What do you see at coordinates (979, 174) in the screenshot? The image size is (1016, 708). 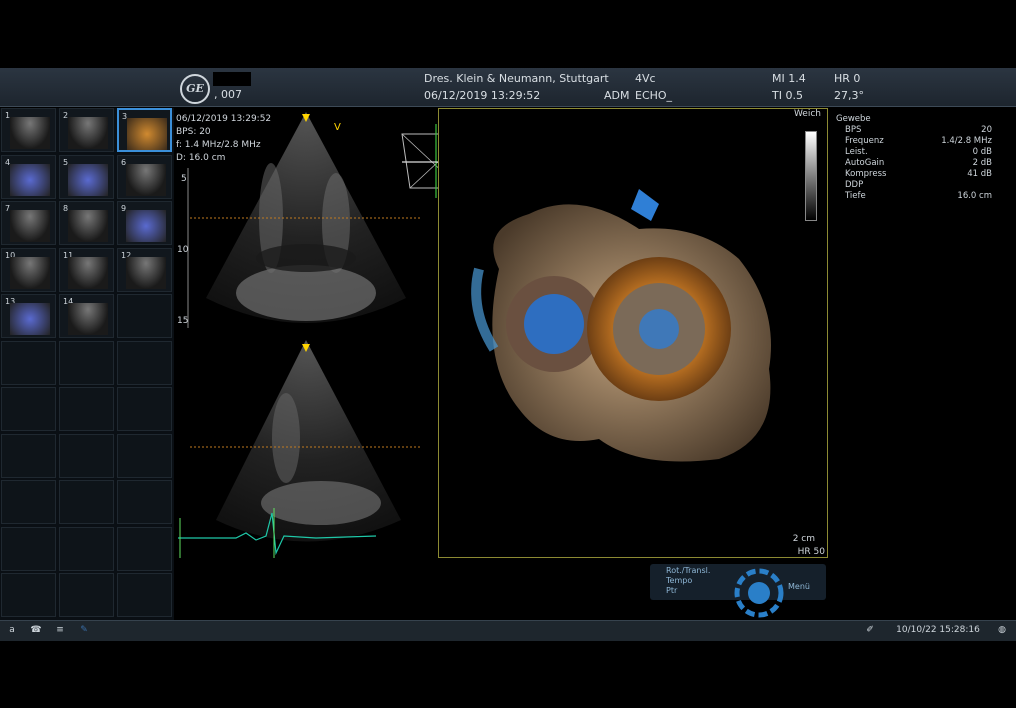 I see `settings-value: 41 dB` at bounding box center [979, 174].